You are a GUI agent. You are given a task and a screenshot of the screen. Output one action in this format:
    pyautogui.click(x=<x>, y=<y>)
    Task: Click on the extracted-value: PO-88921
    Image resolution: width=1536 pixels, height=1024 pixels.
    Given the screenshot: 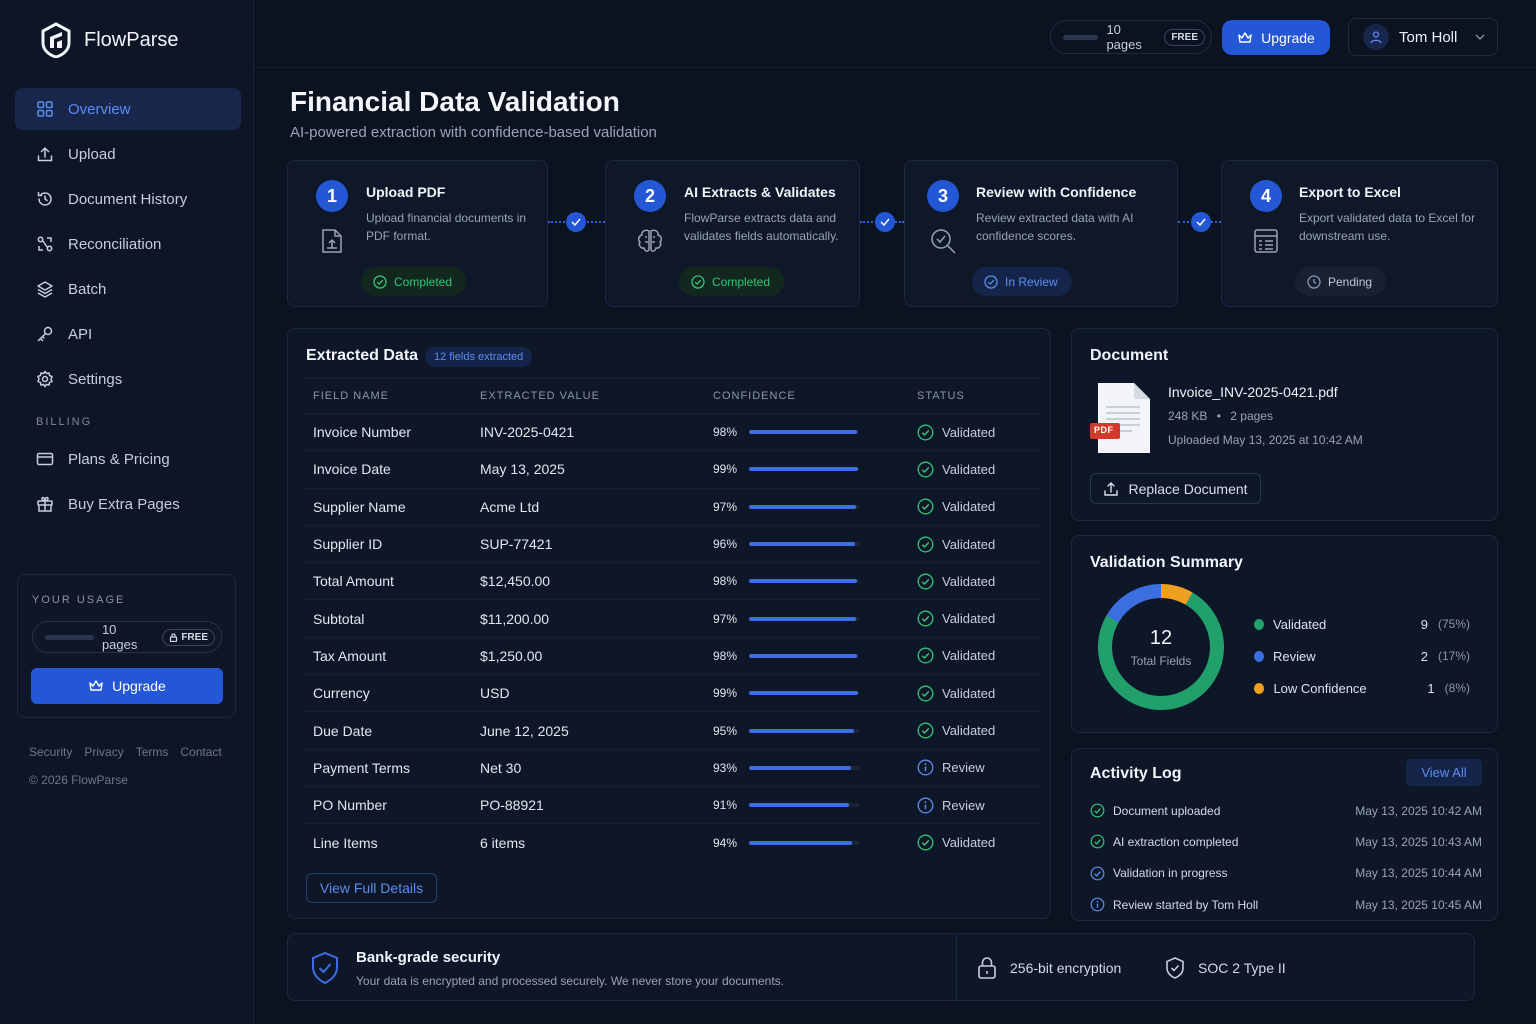 What is the action you would take?
    pyautogui.click(x=587, y=805)
    